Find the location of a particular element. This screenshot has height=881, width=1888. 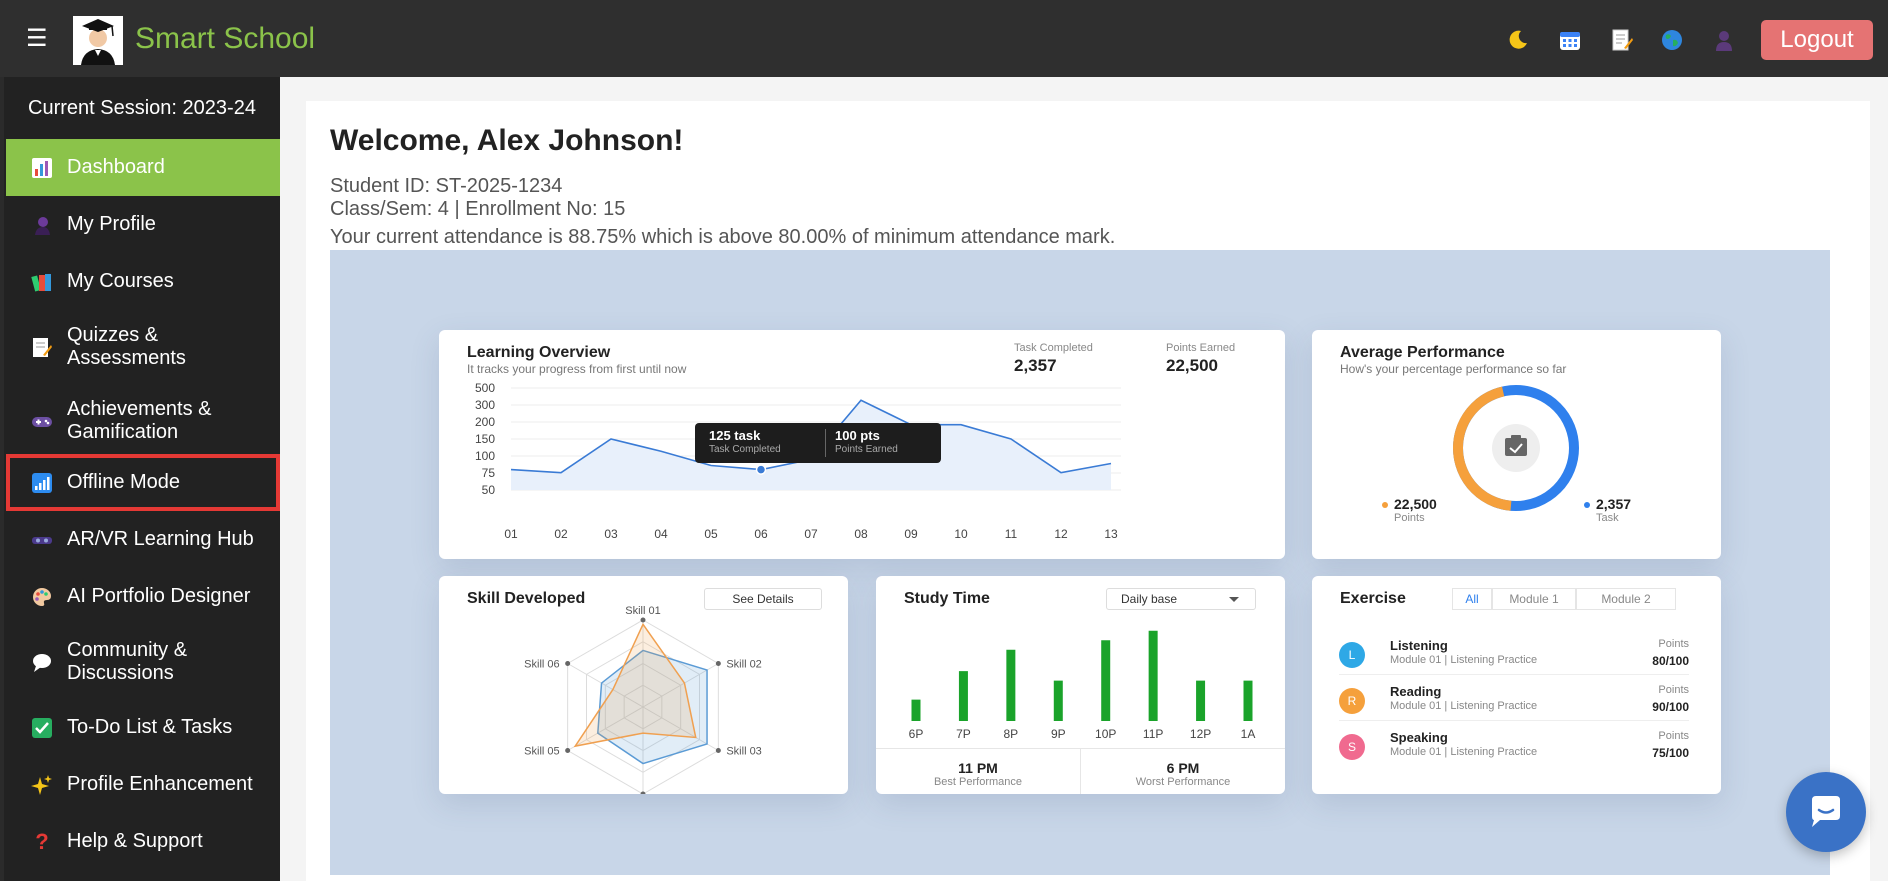

sparkles-icon is located at coordinates (42, 785).